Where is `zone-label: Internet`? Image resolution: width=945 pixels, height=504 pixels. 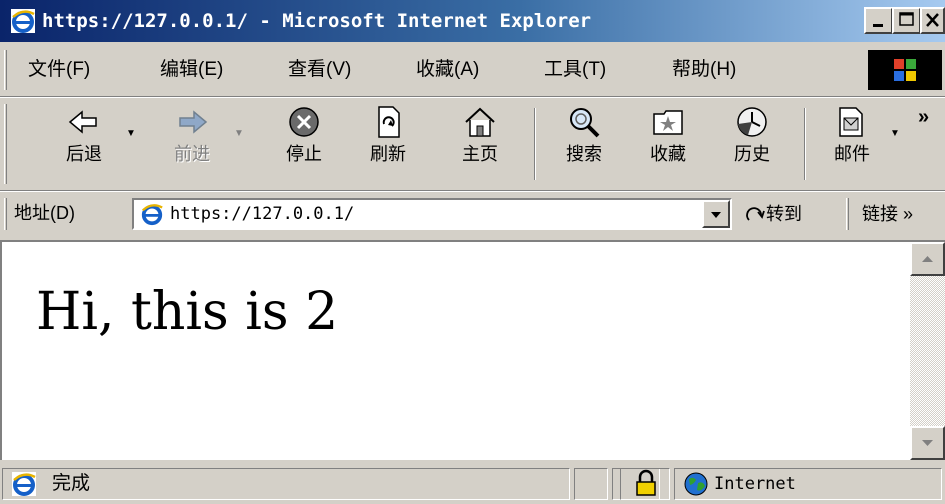
zone-label: Internet is located at coordinates (755, 484).